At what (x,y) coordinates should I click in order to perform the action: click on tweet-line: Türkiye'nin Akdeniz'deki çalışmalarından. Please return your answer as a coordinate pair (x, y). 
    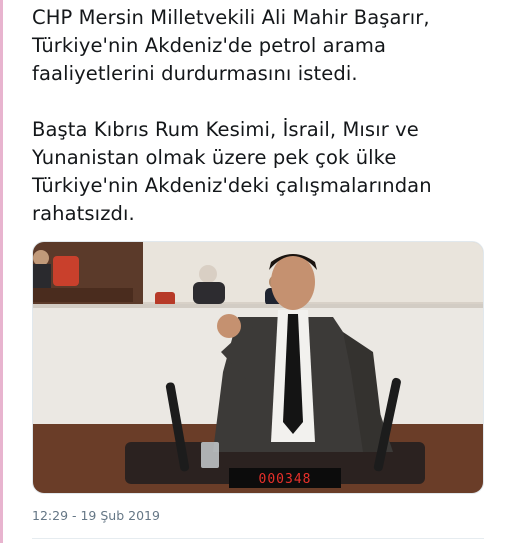
    Looking at the image, I should click on (232, 185).